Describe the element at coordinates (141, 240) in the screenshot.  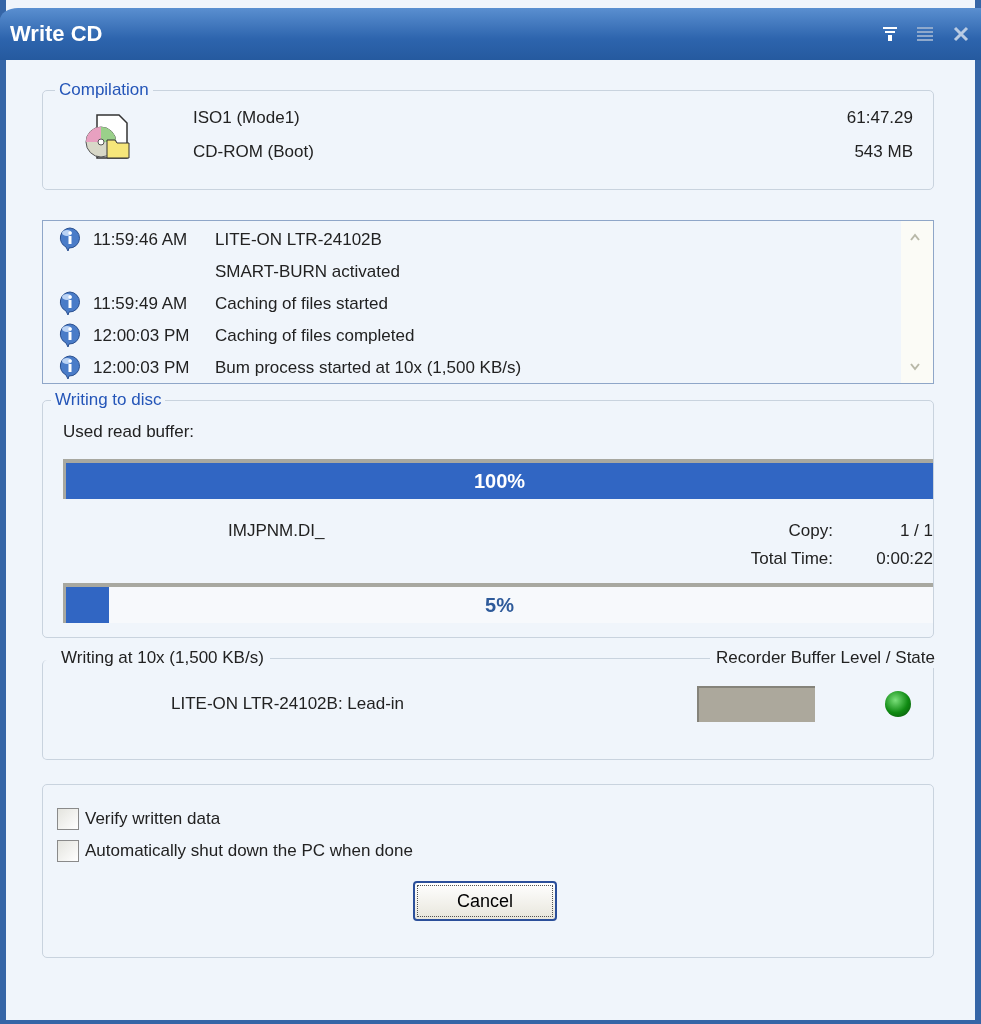
I see `log-time: 11:59:46 AM` at that location.